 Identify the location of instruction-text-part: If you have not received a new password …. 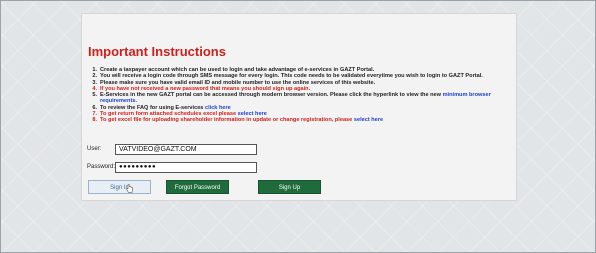
(205, 88).